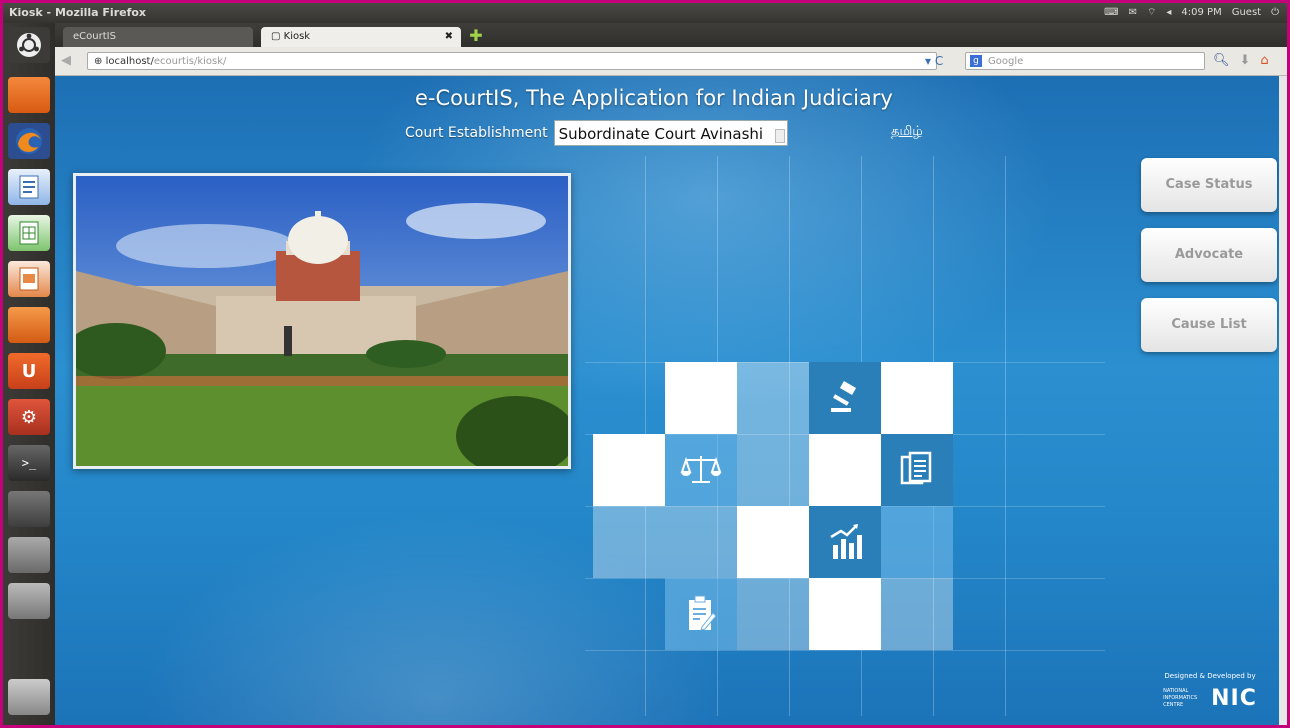 This screenshot has height=728, width=1290. Describe the element at coordinates (29, 325) in the screenshot. I see `software-center-icon` at that location.